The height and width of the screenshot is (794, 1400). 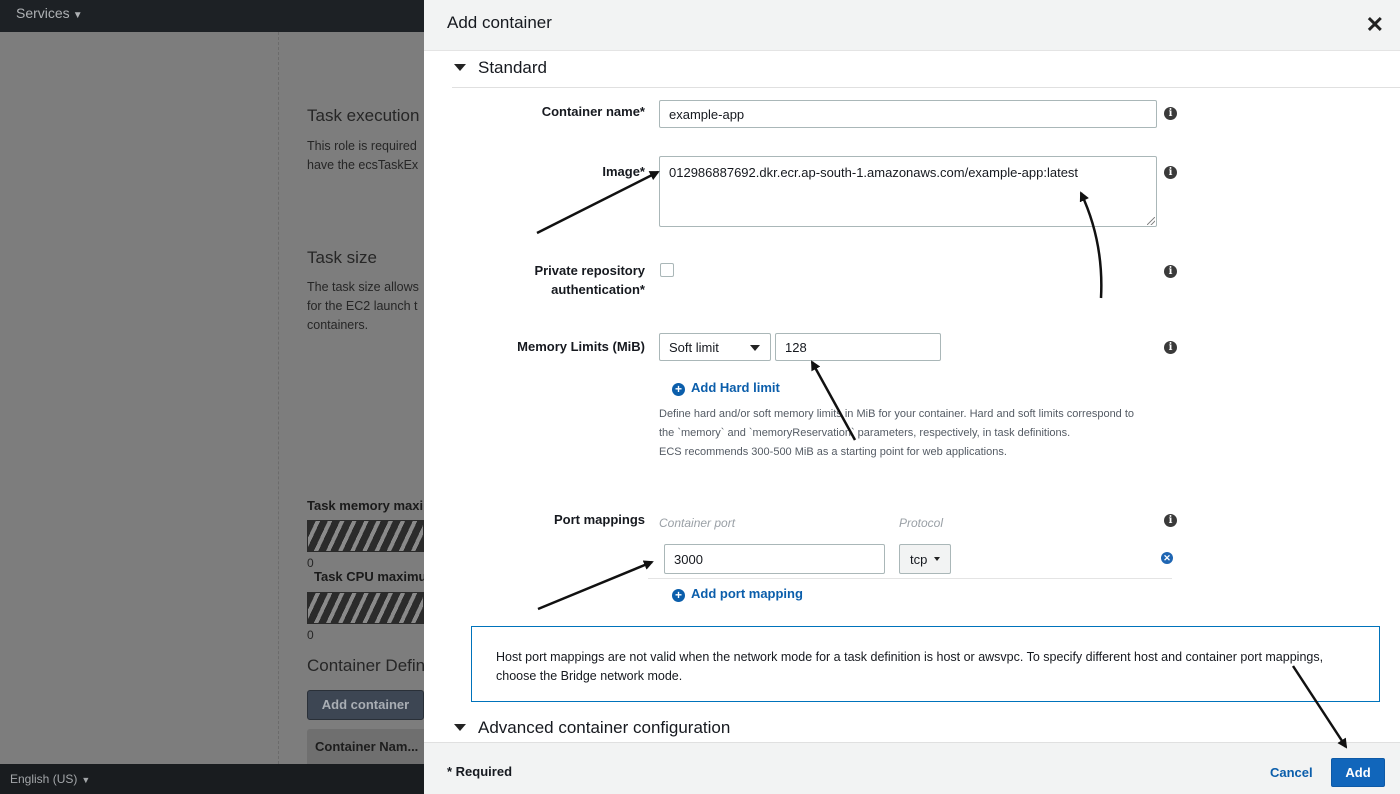 What do you see at coordinates (589, 270) in the screenshot?
I see `private-repo-label-line1: Private repository` at bounding box center [589, 270].